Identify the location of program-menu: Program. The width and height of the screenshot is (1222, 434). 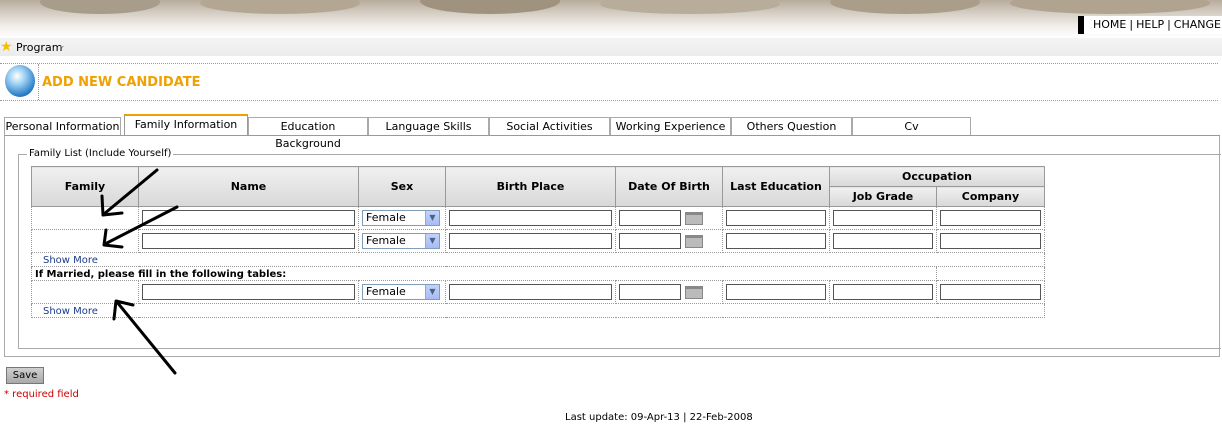
(39, 47).